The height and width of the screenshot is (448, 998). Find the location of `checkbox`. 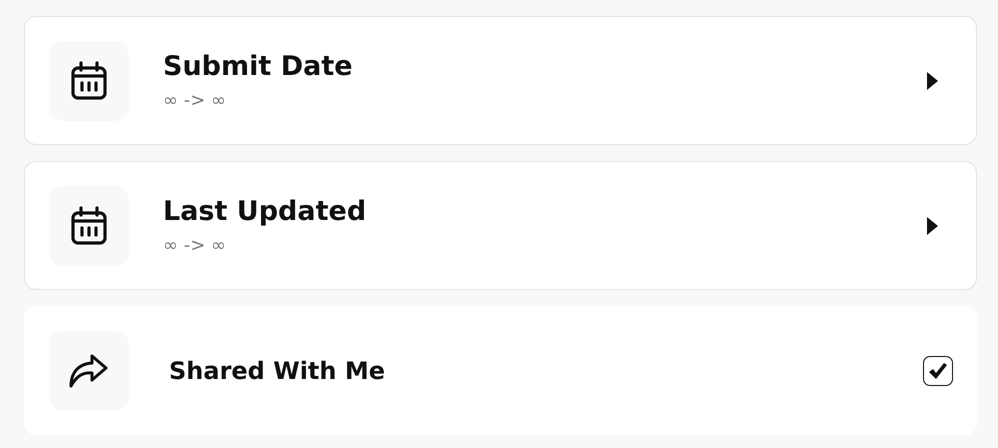

checkbox is located at coordinates (938, 371).